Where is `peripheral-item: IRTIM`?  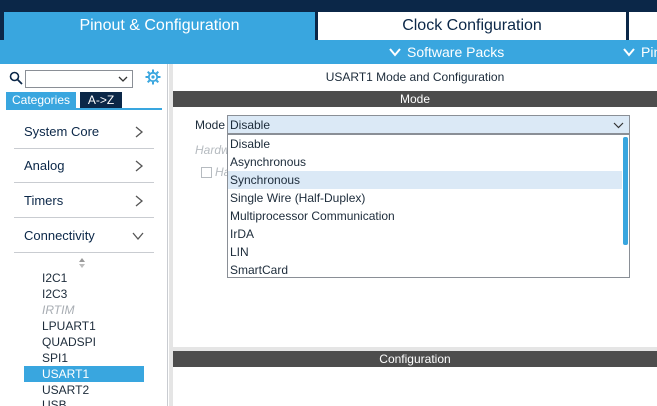 peripheral-item: IRTIM is located at coordinates (84, 310).